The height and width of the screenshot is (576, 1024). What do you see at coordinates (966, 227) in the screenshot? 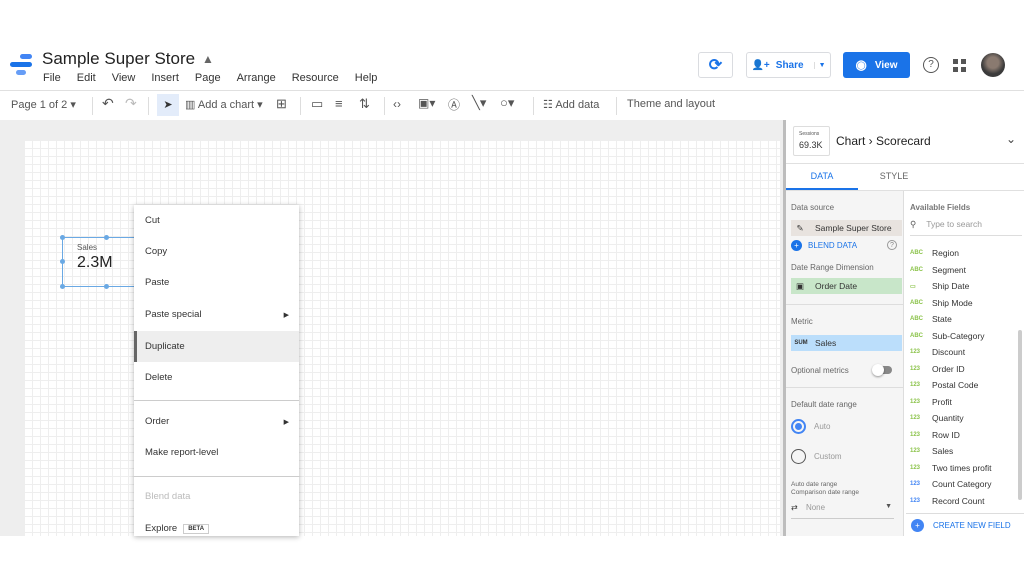
I see `field-search-input: ⚲ Type to search` at bounding box center [966, 227].